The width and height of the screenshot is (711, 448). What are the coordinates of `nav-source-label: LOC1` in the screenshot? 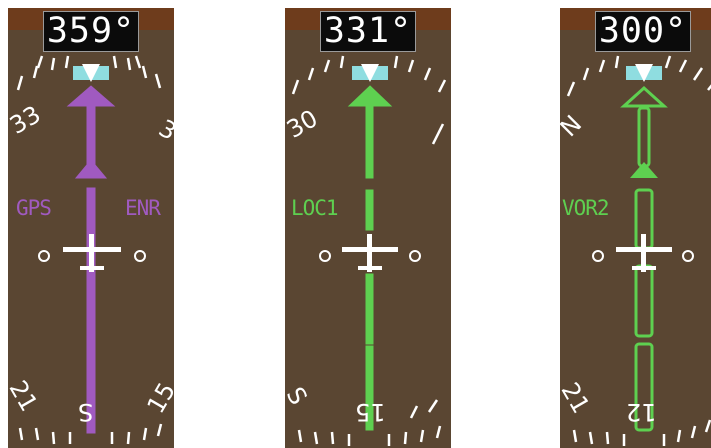 It's located at (315, 208).